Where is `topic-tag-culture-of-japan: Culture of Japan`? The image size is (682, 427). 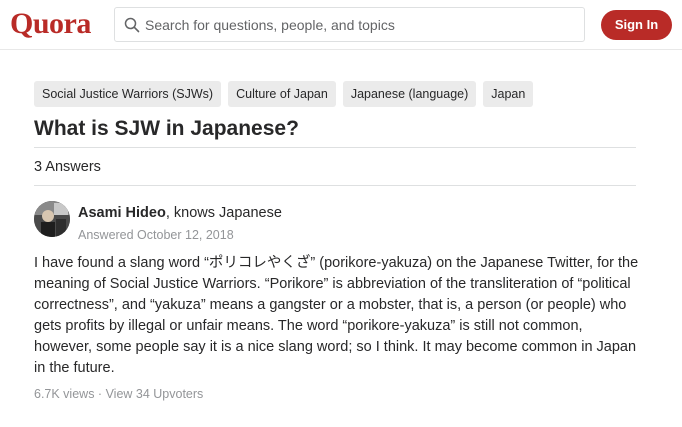 topic-tag-culture-of-japan: Culture of Japan is located at coordinates (282, 94).